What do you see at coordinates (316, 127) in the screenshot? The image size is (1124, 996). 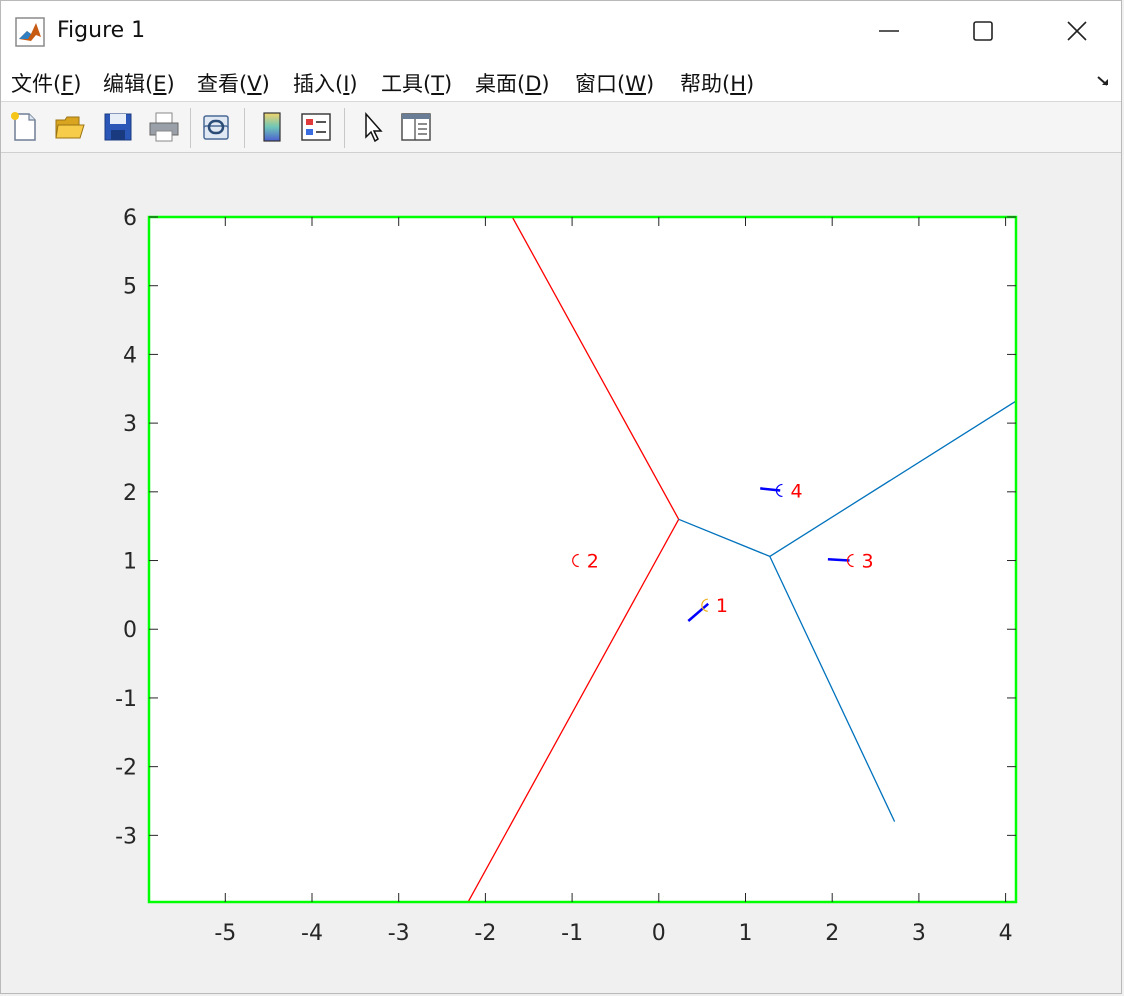 I see `legend-icon` at bounding box center [316, 127].